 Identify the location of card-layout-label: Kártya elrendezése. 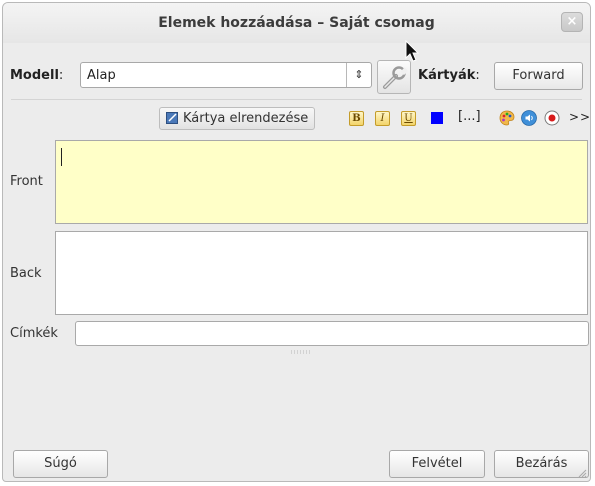
(246, 118).